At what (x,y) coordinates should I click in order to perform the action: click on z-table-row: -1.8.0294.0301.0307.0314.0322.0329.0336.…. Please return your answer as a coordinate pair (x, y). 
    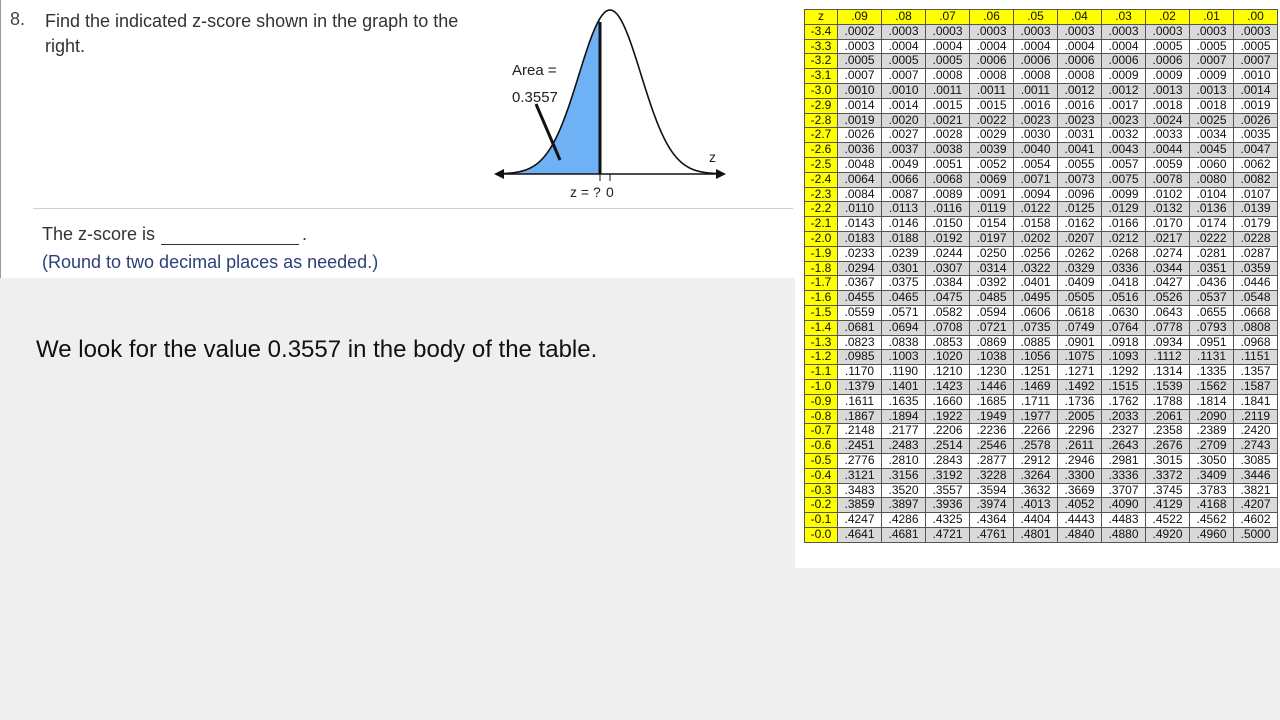
    Looking at the image, I should click on (1041, 268).